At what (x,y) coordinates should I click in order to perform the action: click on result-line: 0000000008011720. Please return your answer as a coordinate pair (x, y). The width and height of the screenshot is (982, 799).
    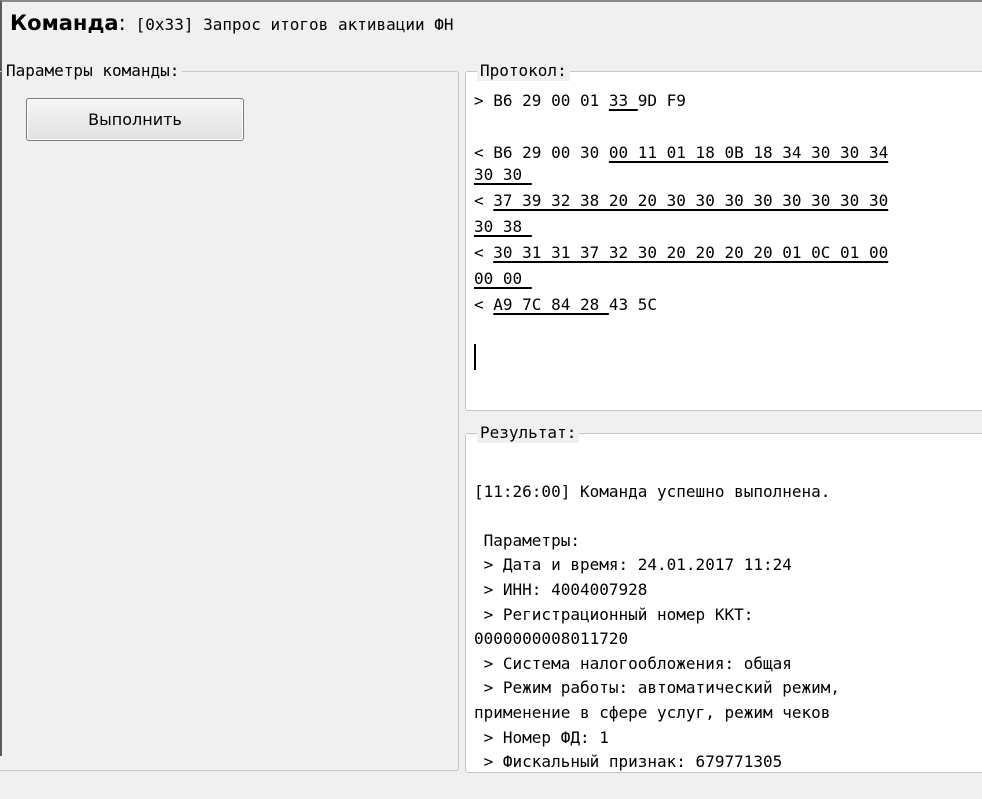
    Looking at the image, I should click on (551, 639).